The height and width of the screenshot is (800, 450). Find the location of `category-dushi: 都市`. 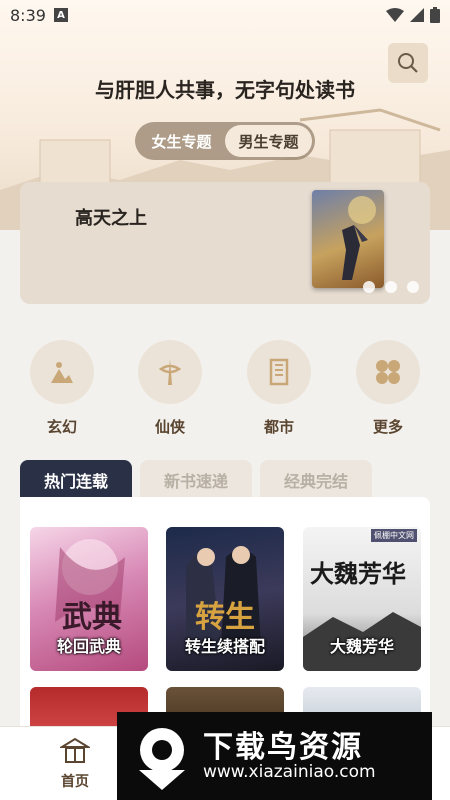

category-dushi: 都市 is located at coordinates (279, 388).